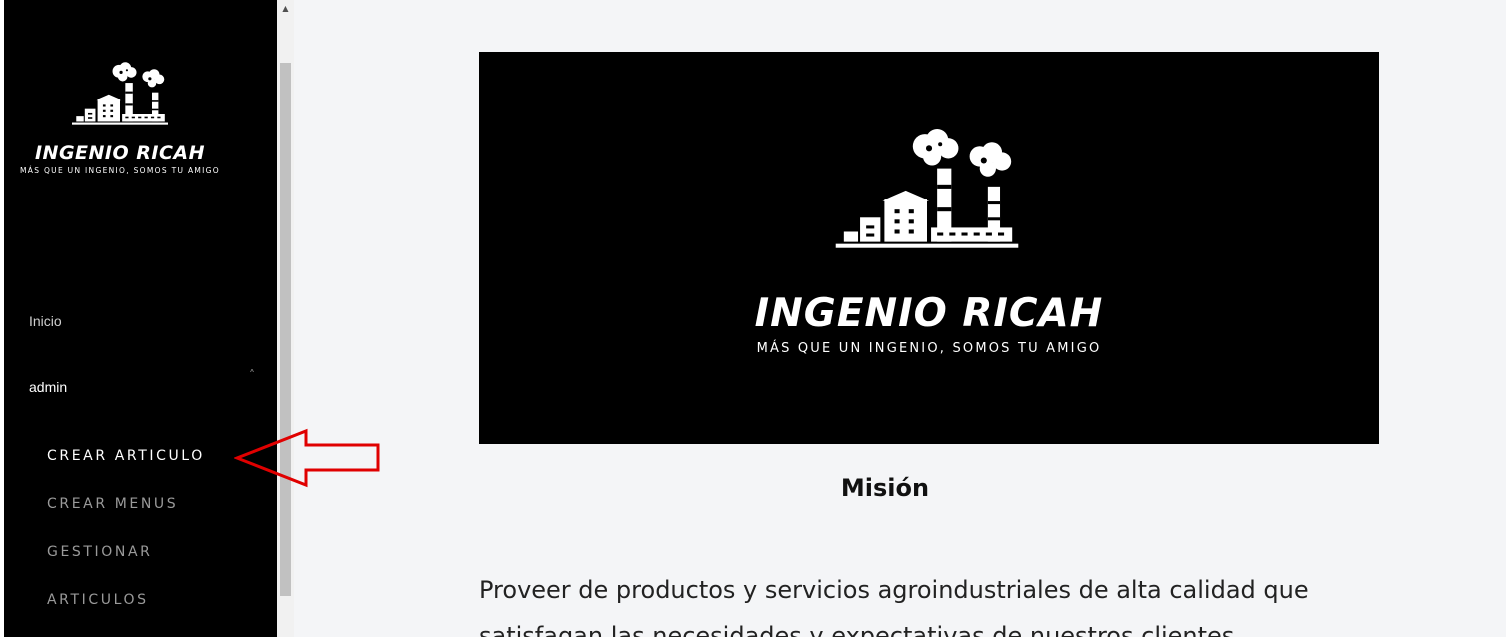 The height and width of the screenshot is (637, 1506). Describe the element at coordinates (885, 488) in the screenshot. I see `section-heading-mision: Misión` at that location.